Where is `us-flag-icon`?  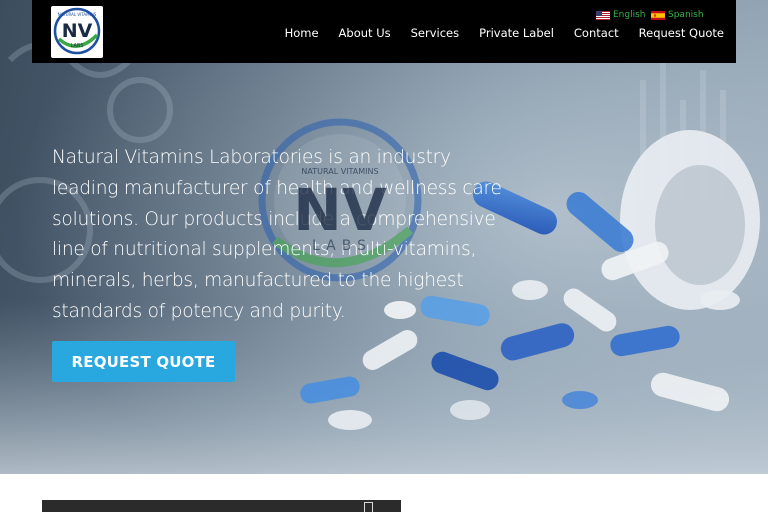 us-flag-icon is located at coordinates (603, 15).